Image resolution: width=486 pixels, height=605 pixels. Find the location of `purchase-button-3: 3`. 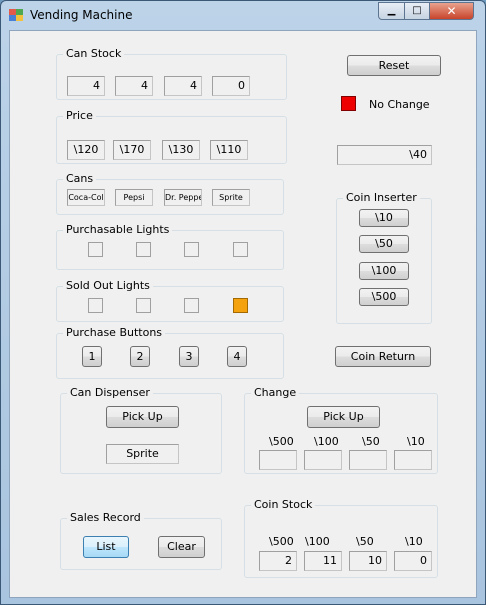

purchase-button-3: 3 is located at coordinates (189, 356).